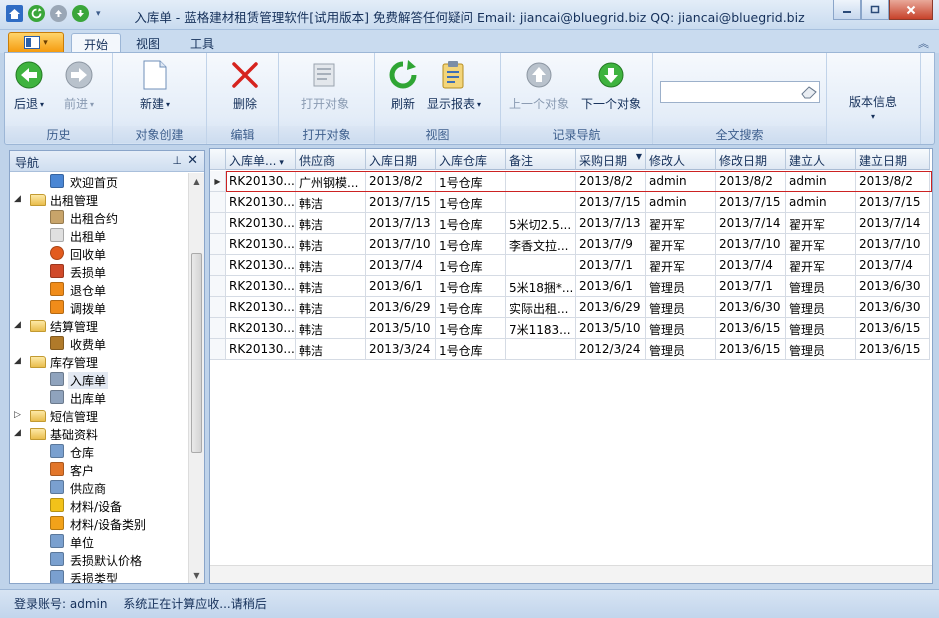  What do you see at coordinates (893, 286) in the screenshot?
I see `table-cell: 2013/6/30` at bounding box center [893, 286].